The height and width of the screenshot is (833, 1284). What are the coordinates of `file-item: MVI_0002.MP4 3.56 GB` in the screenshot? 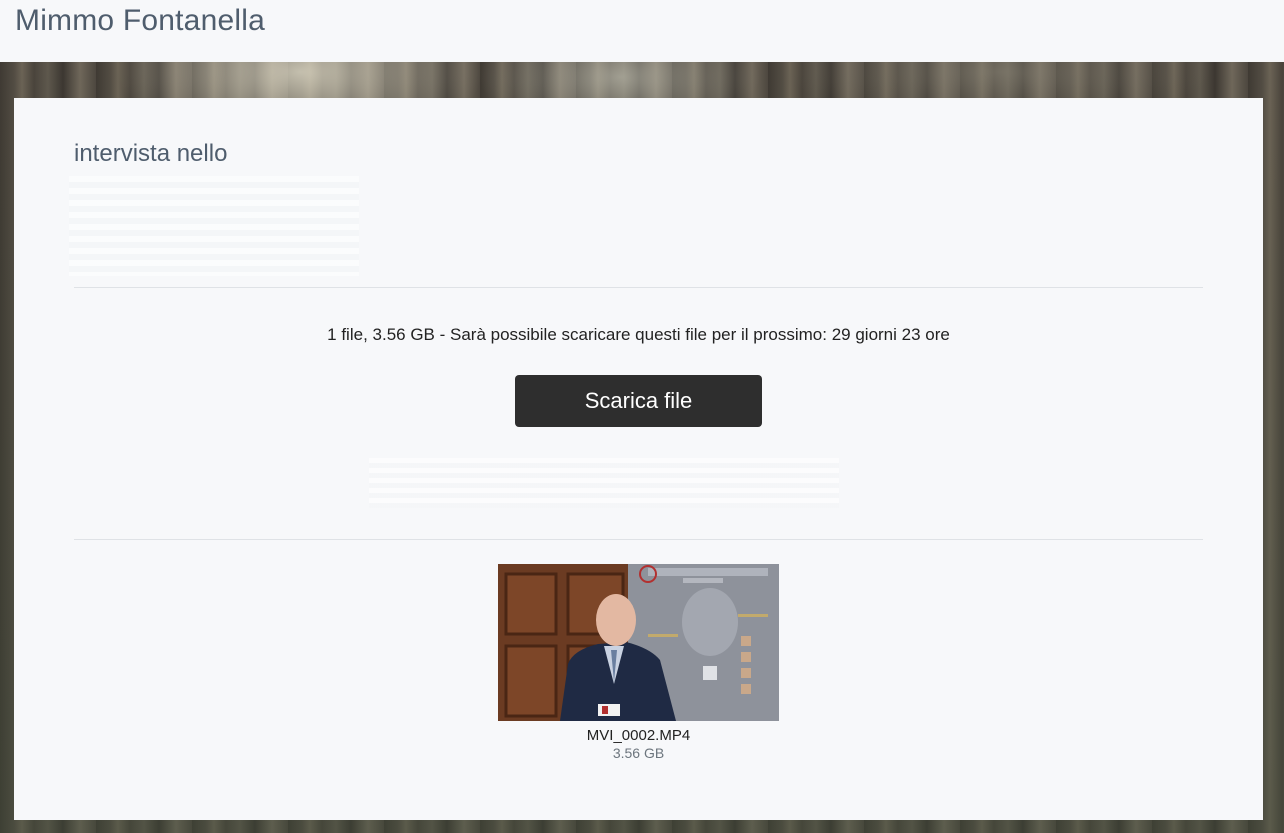 It's located at (638, 663).